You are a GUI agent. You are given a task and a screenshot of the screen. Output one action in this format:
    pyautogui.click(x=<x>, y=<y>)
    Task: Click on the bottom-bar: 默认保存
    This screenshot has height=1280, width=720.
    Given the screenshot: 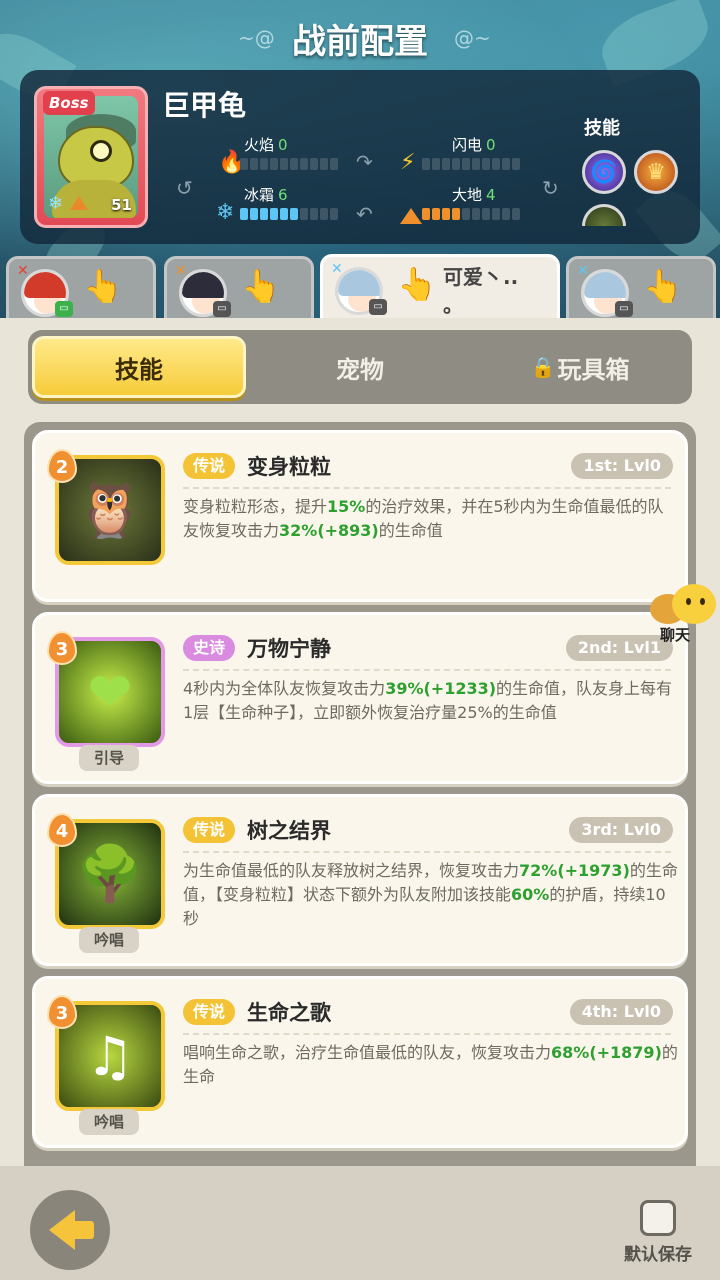 What is the action you would take?
    pyautogui.click(x=360, y=1223)
    